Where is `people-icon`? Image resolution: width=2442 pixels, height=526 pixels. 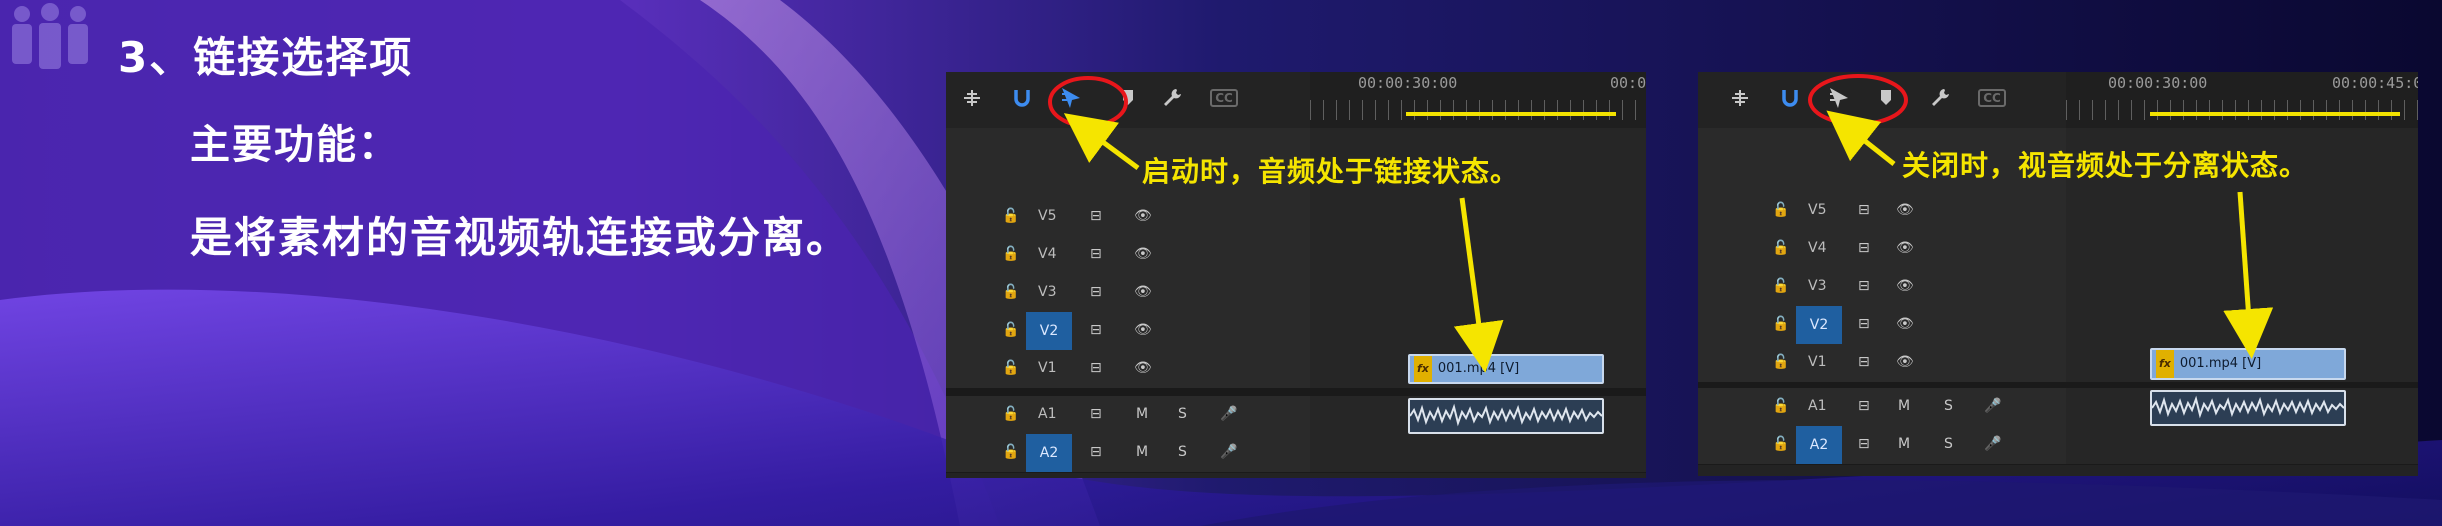
people-icon is located at coordinates (50, 36).